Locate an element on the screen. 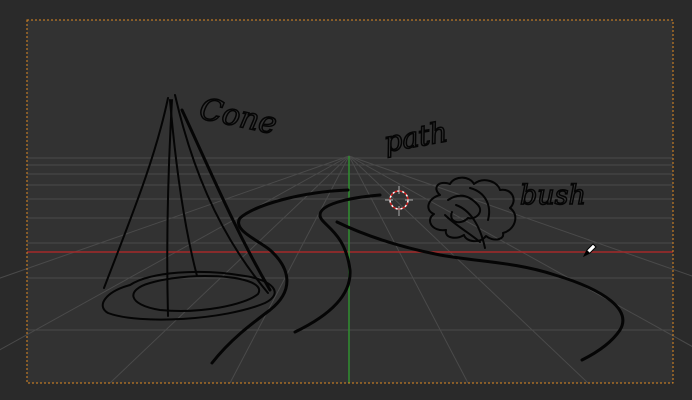 This screenshot has height=400, width=692. bush-label: bush is located at coordinates (553, 195).